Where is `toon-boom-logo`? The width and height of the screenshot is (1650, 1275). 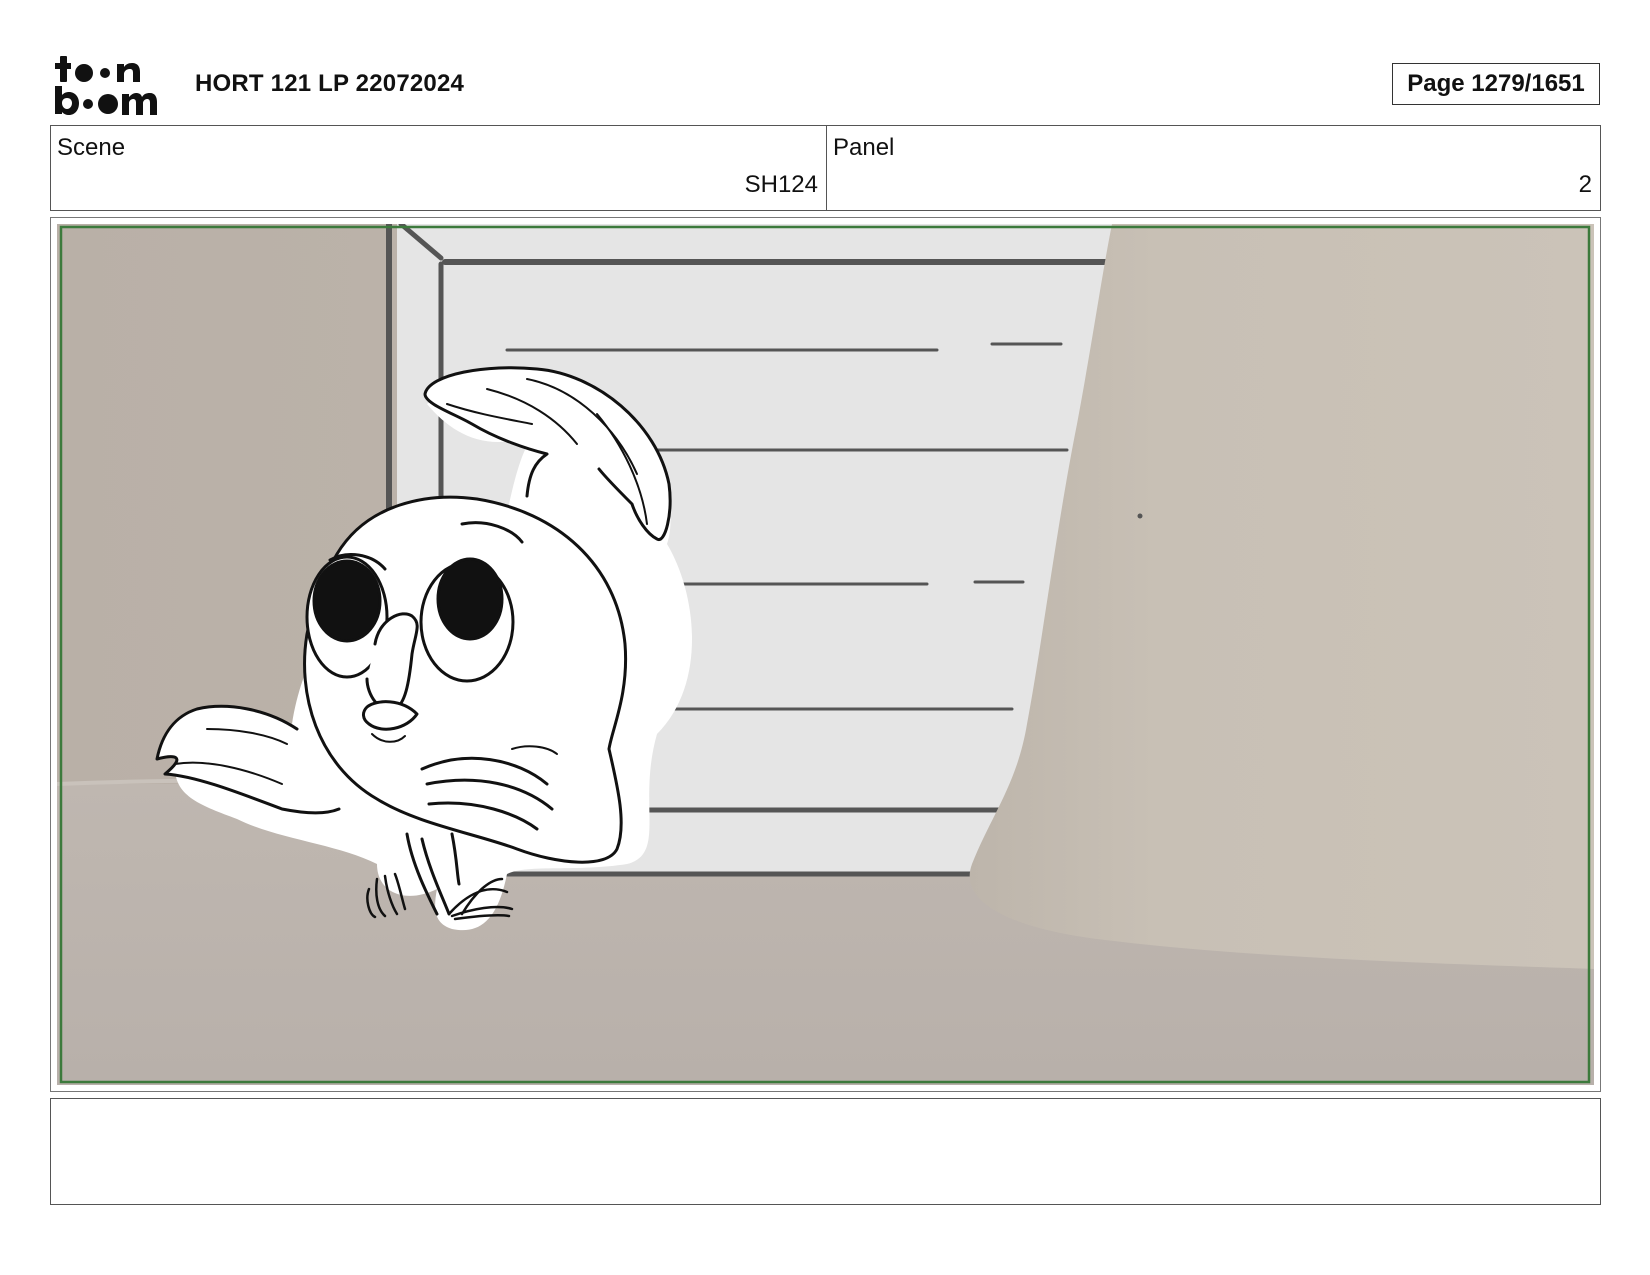 toon-boom-logo is located at coordinates (106, 85).